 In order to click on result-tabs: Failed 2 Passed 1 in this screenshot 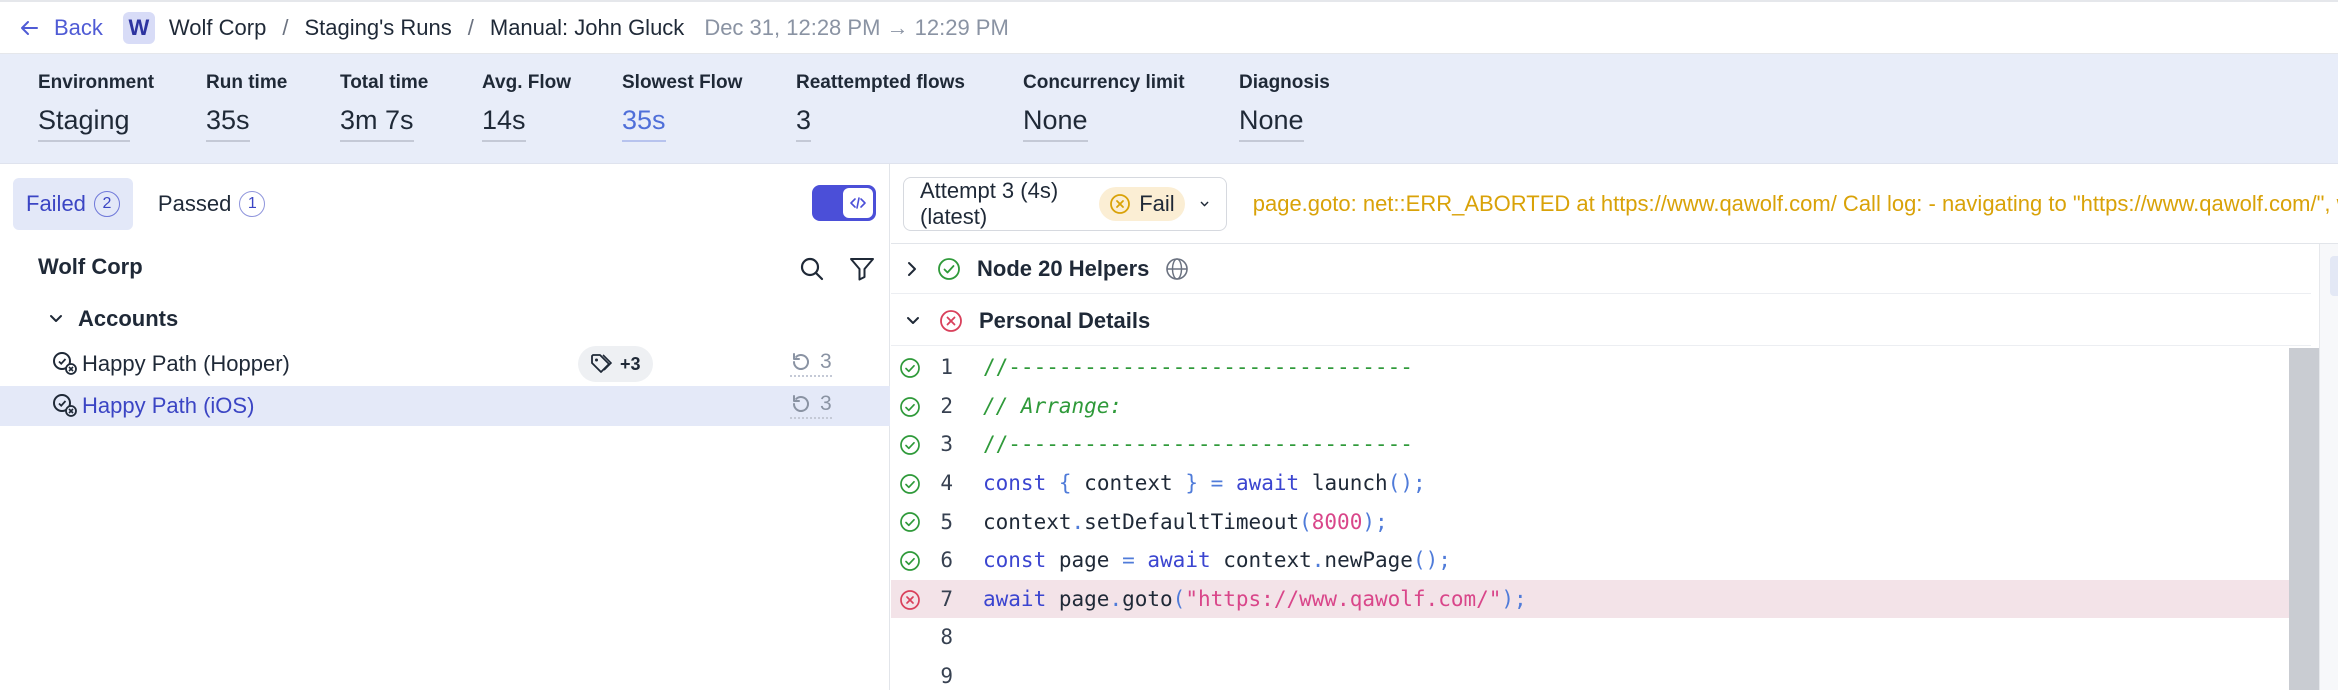, I will do `click(151, 204)`.